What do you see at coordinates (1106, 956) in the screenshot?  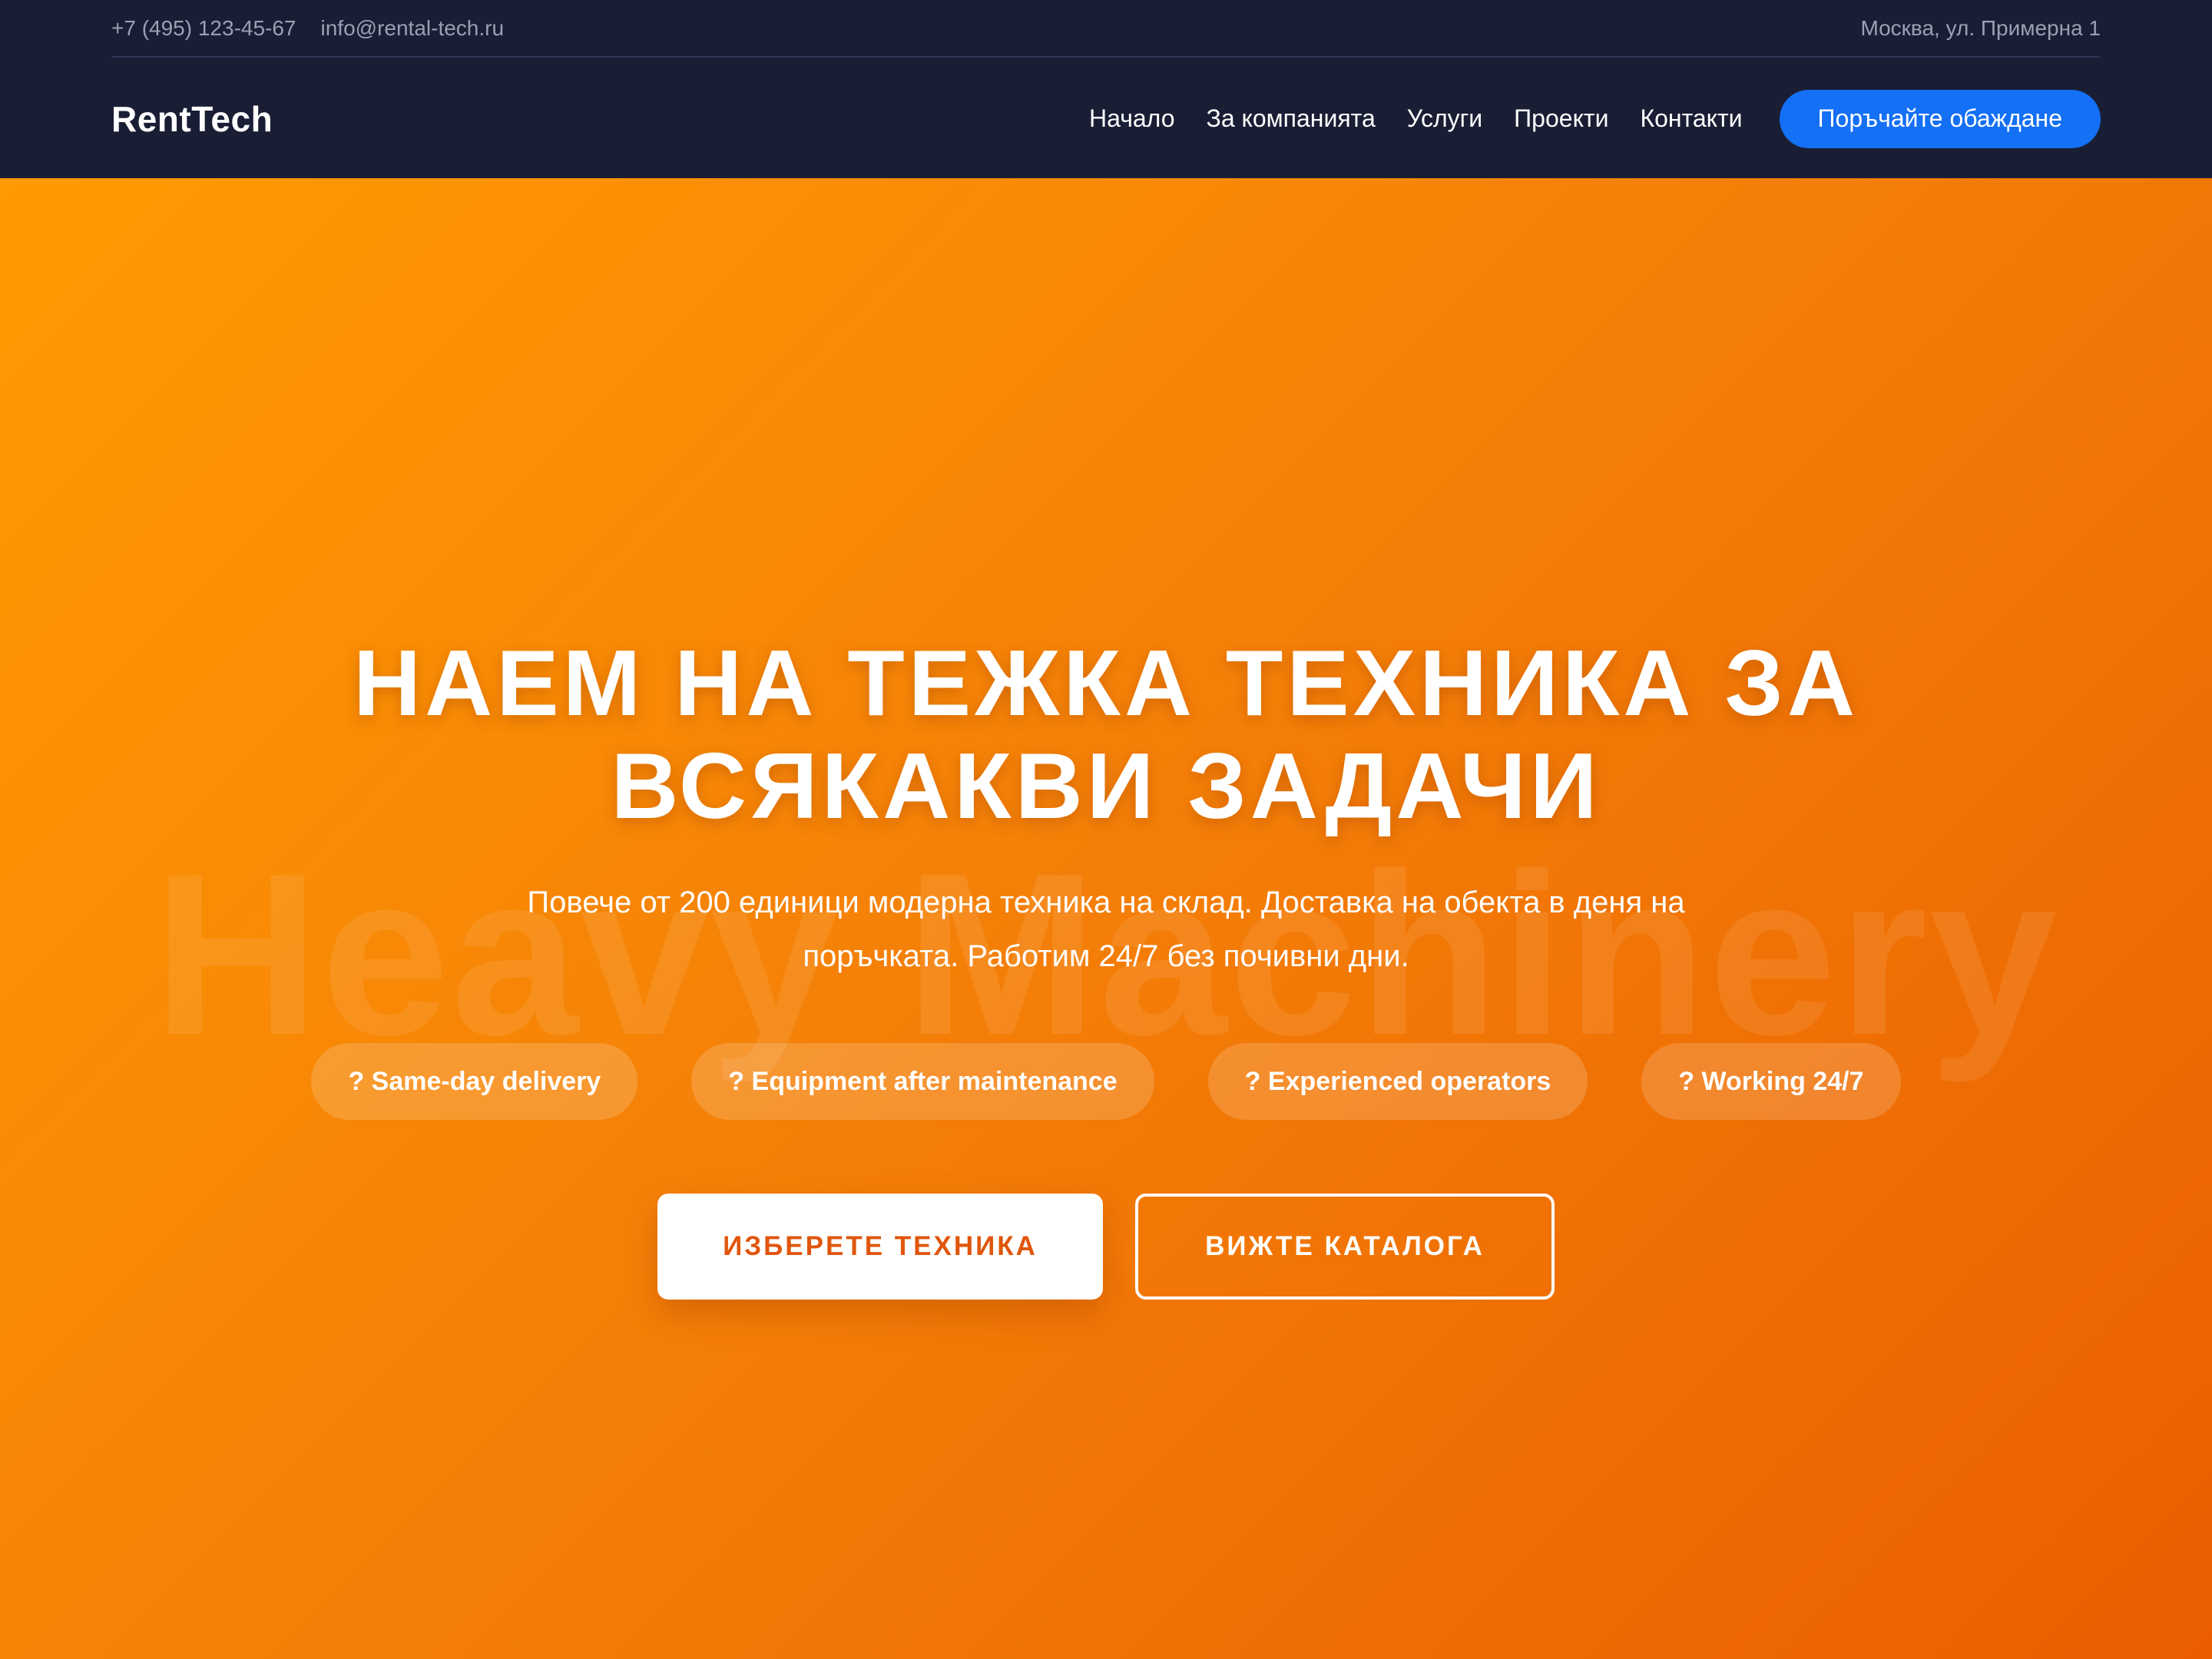 I see `hero-subtitle-line-2: поръчката. Работим 24/7 без почивни дни.` at bounding box center [1106, 956].